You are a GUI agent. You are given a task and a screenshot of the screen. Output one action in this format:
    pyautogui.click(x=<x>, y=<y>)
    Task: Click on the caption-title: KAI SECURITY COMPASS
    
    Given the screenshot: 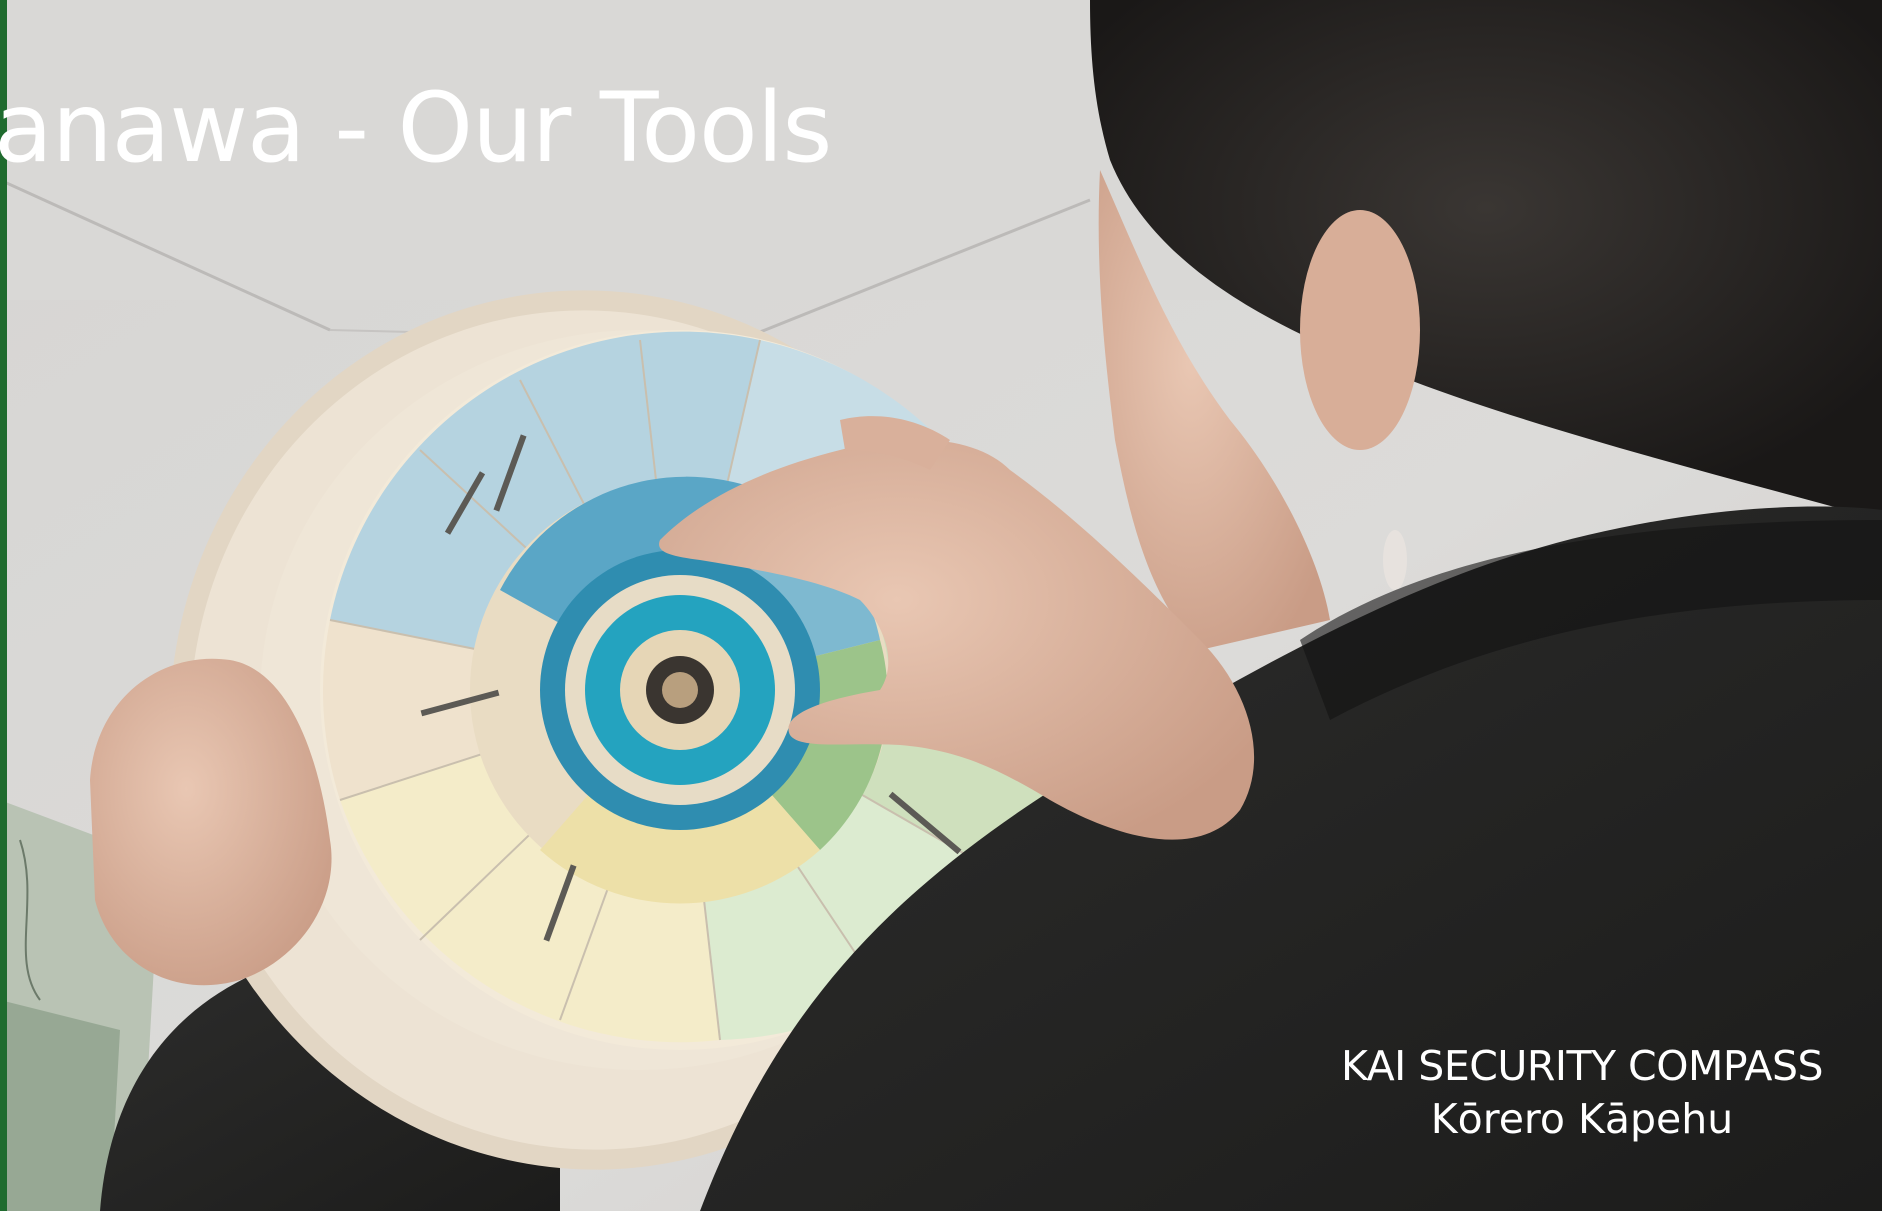 What is the action you would take?
    pyautogui.click(x=1582, y=1066)
    